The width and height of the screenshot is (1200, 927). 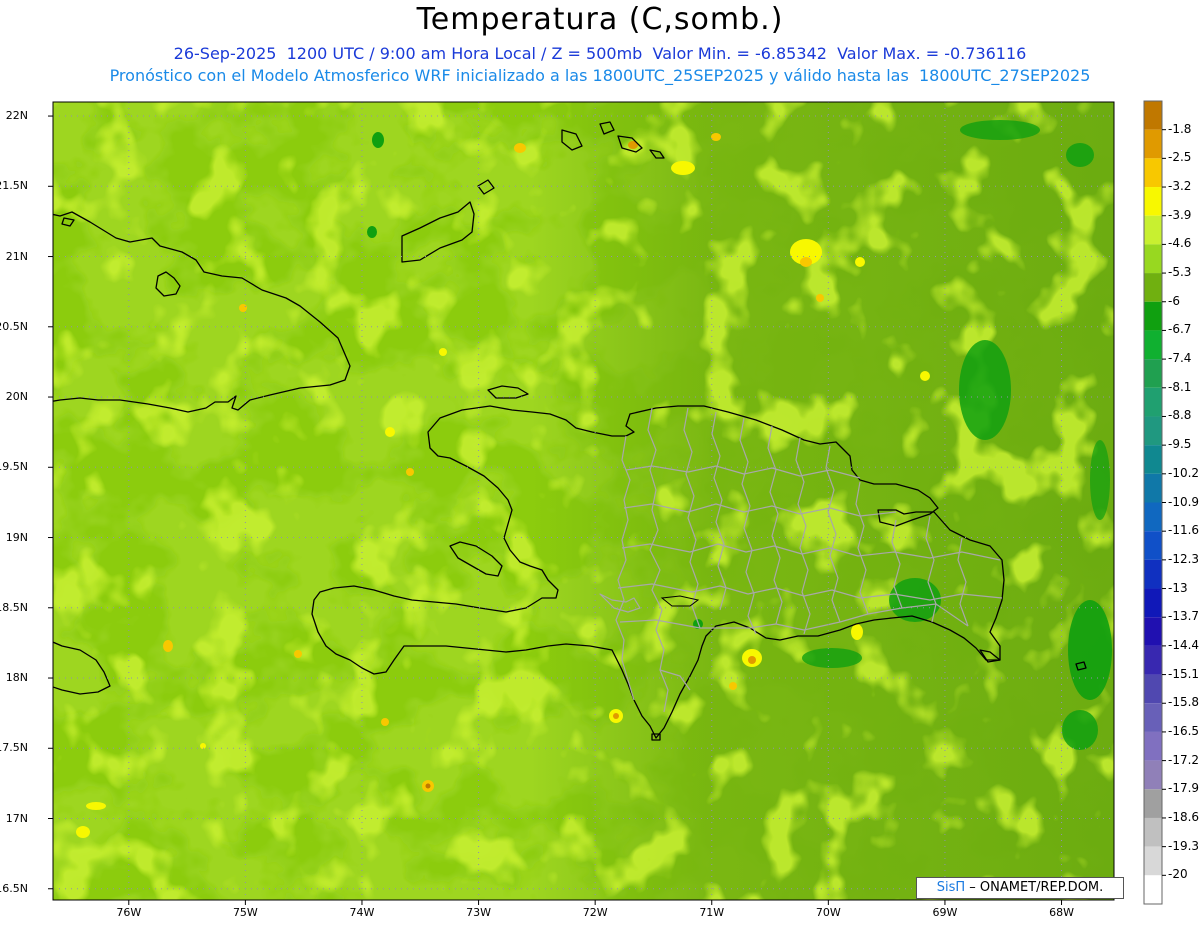 I want to click on colorbar-level-label: -11.6, so click(x=1184, y=530).